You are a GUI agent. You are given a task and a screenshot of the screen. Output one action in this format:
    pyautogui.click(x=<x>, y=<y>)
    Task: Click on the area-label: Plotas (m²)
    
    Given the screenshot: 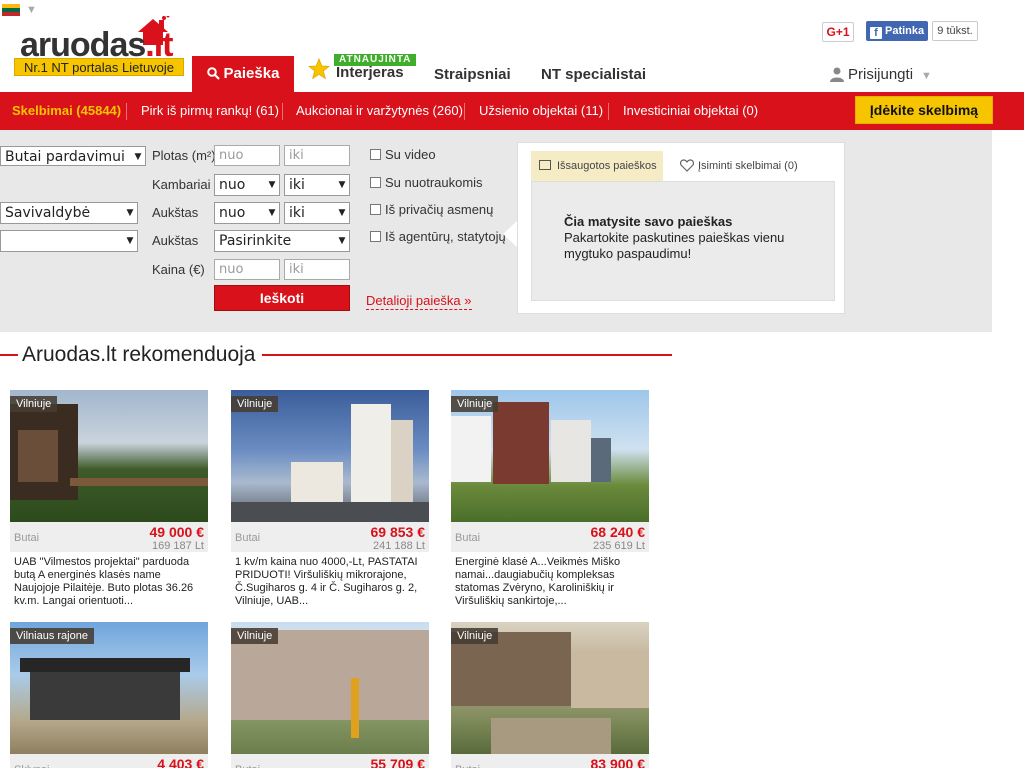 What is the action you would take?
    pyautogui.click(x=184, y=155)
    